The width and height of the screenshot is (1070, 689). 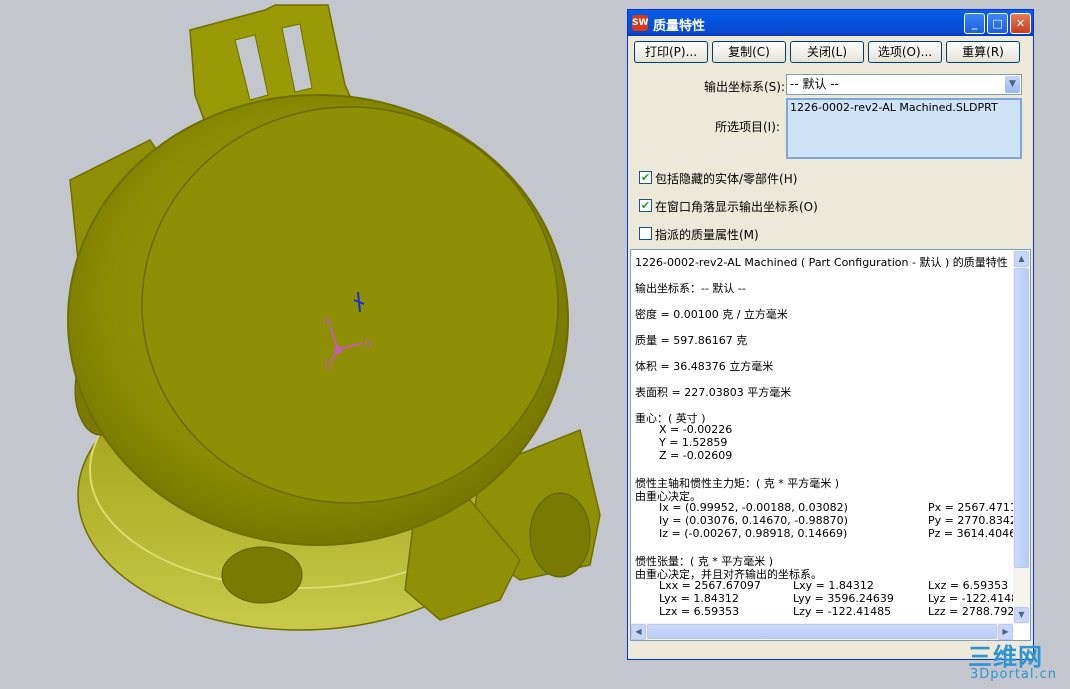 What do you see at coordinates (704, 366) in the screenshot?
I see `report-volume: 体积 = 36.48376 立方毫米` at bounding box center [704, 366].